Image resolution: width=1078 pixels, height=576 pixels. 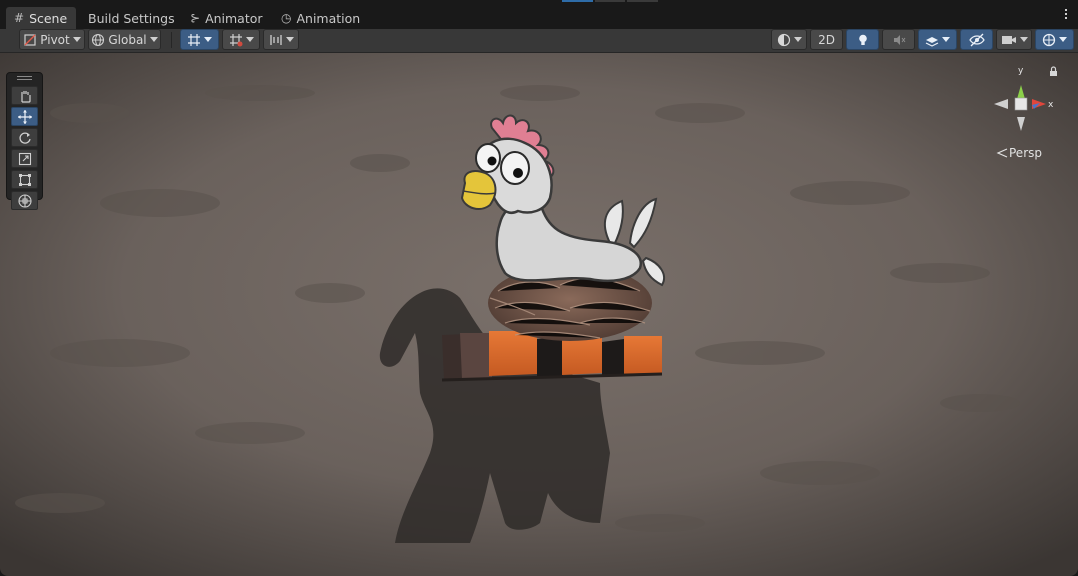 I want to click on 2d-mode-toggle: 2D, so click(x=826, y=39).